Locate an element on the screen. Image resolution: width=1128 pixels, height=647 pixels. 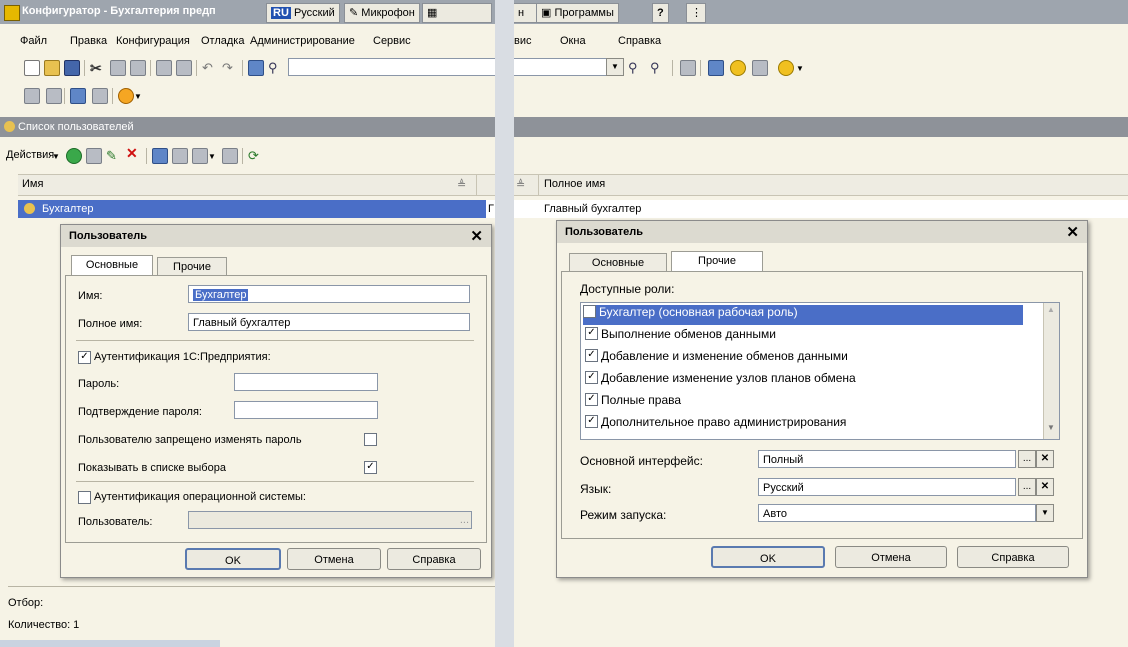
menu-edit: Правка is located at coordinates (88, 41).